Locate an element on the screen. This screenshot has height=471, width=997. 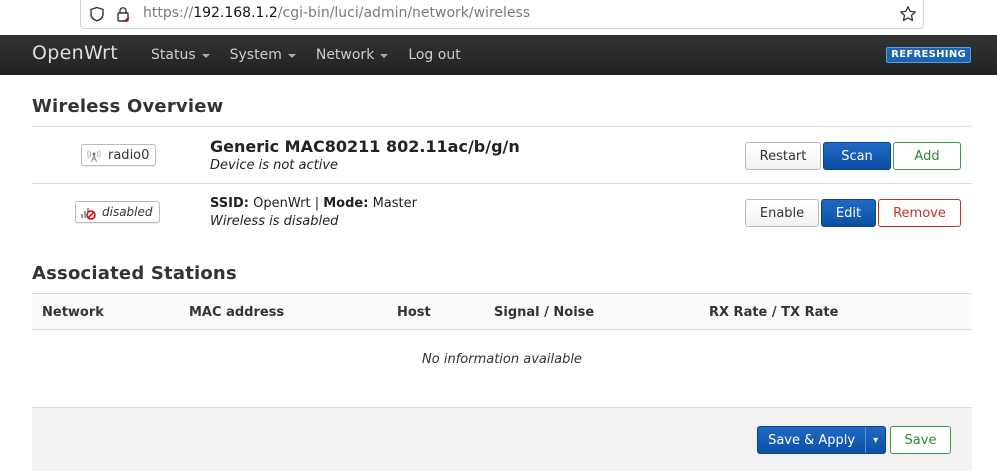
edit-button: Edit is located at coordinates (848, 213).